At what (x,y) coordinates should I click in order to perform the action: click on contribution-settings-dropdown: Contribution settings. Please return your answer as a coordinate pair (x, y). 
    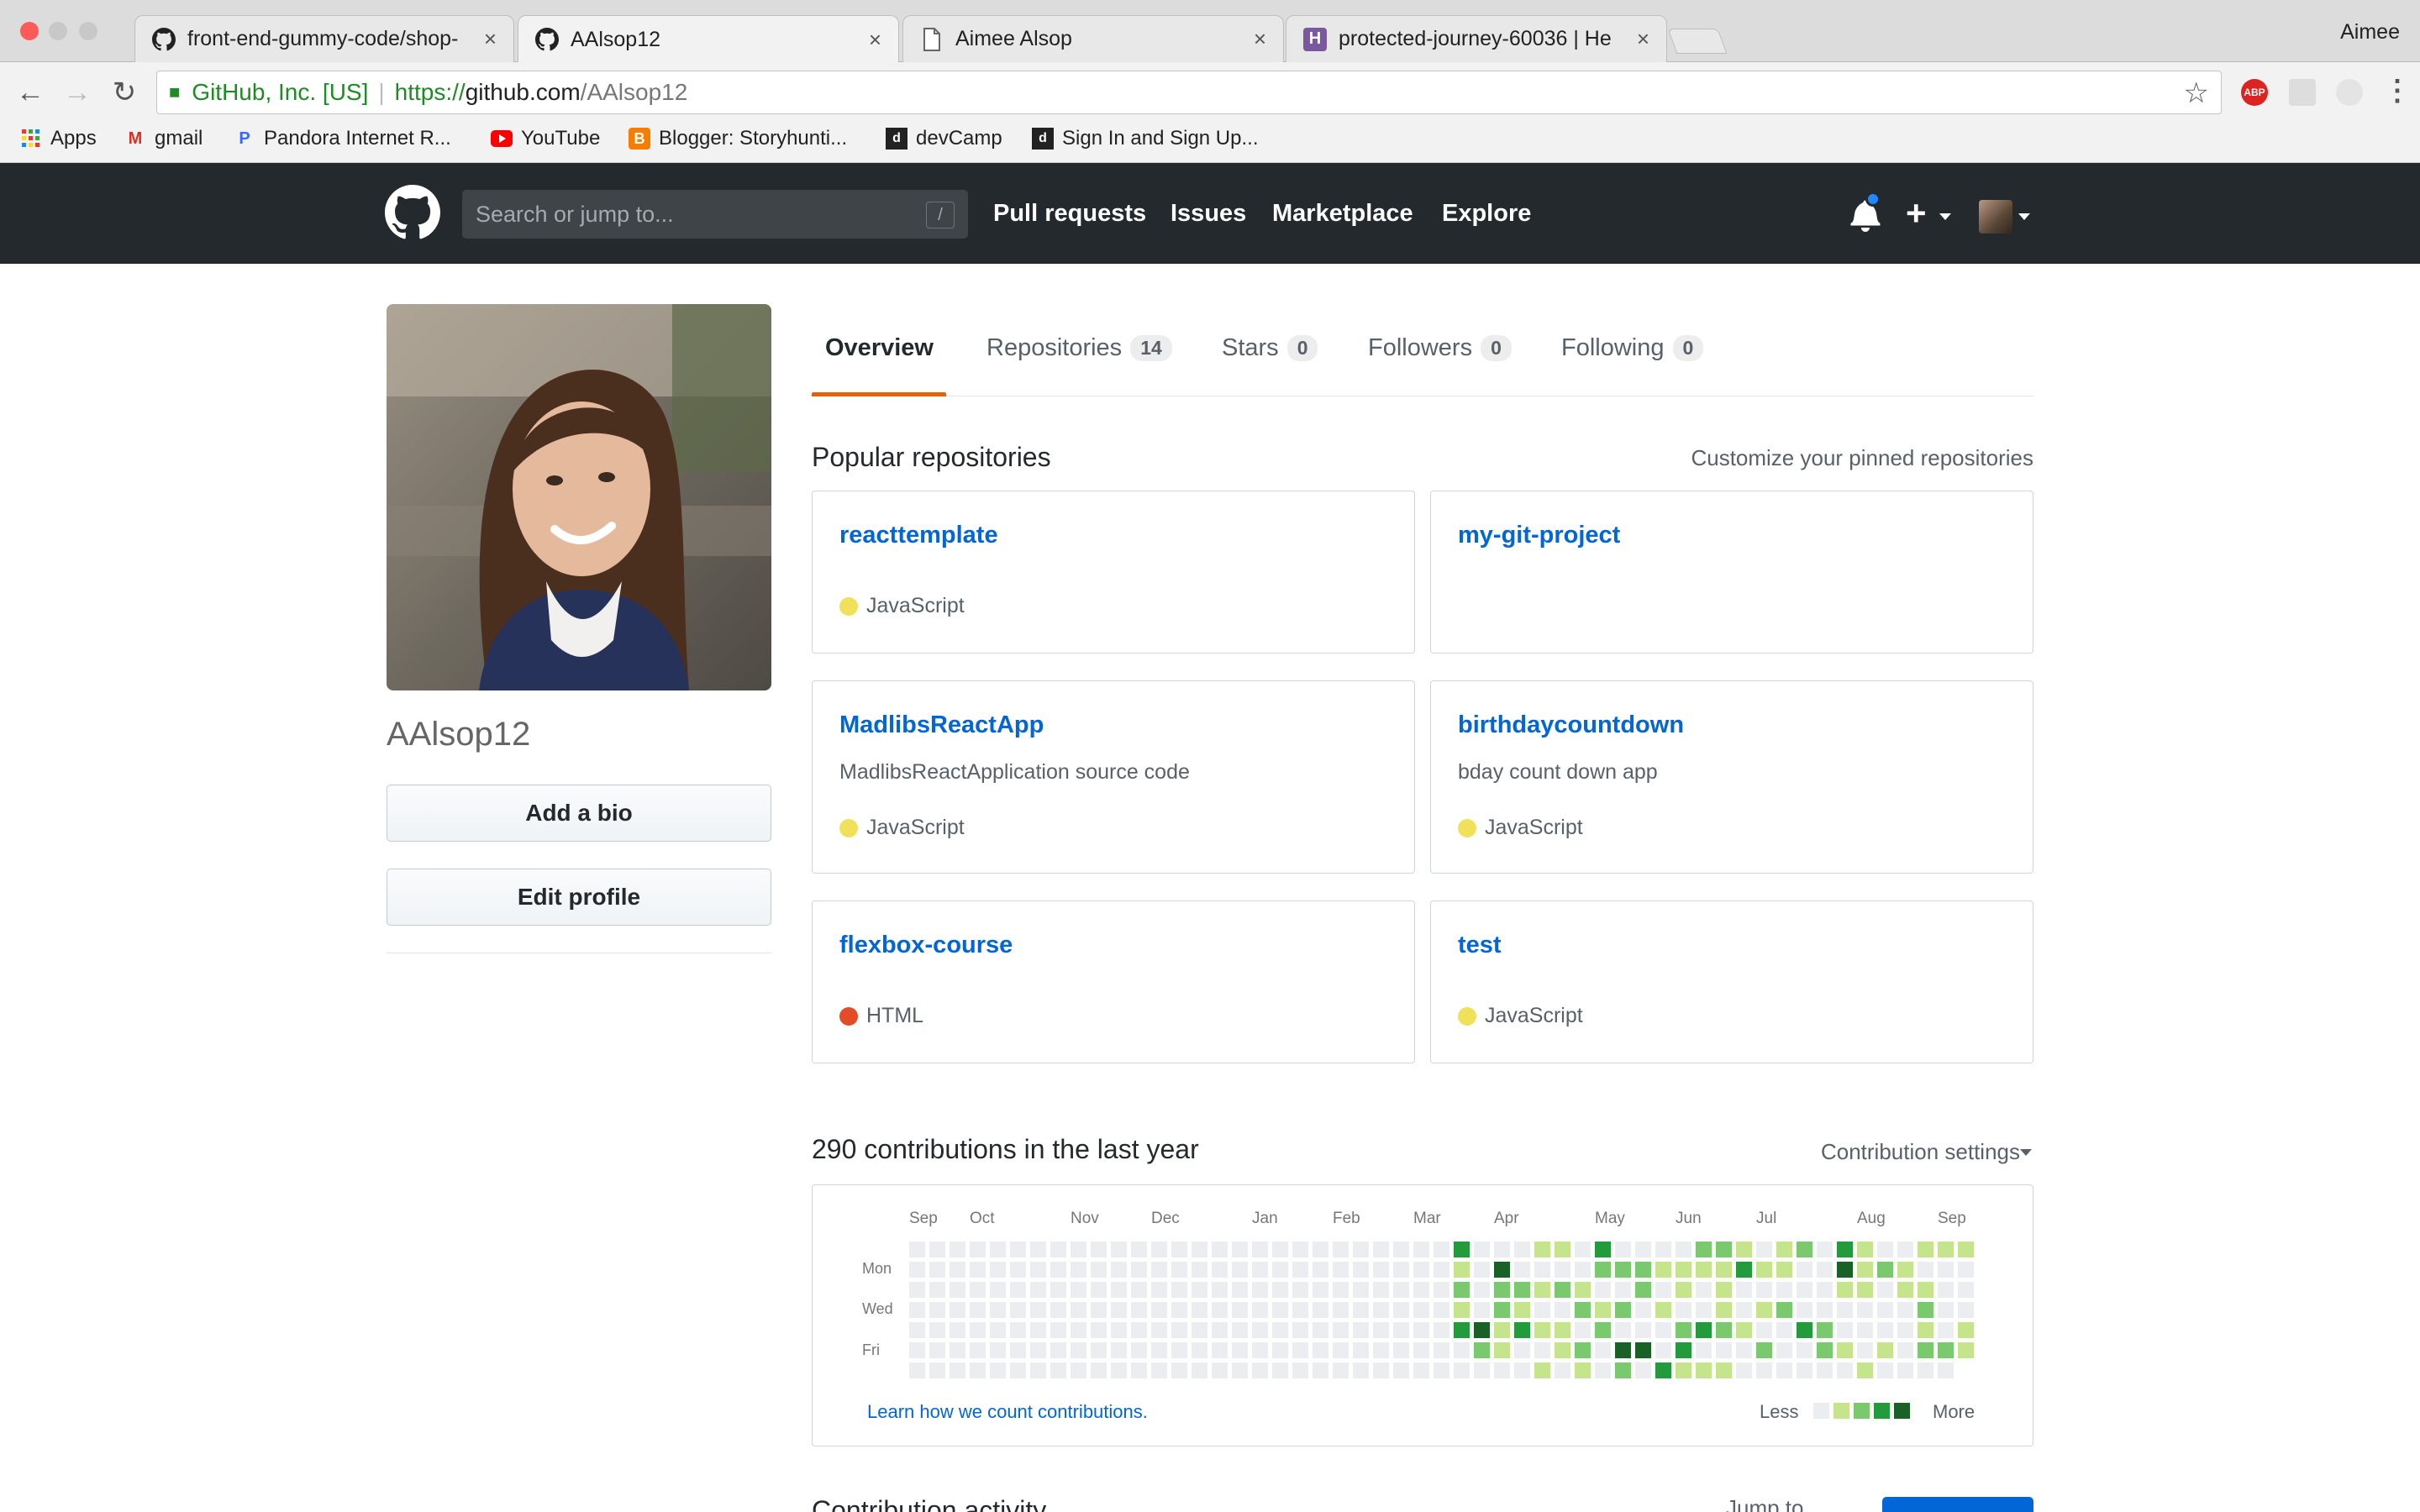
    Looking at the image, I should click on (1921, 1152).